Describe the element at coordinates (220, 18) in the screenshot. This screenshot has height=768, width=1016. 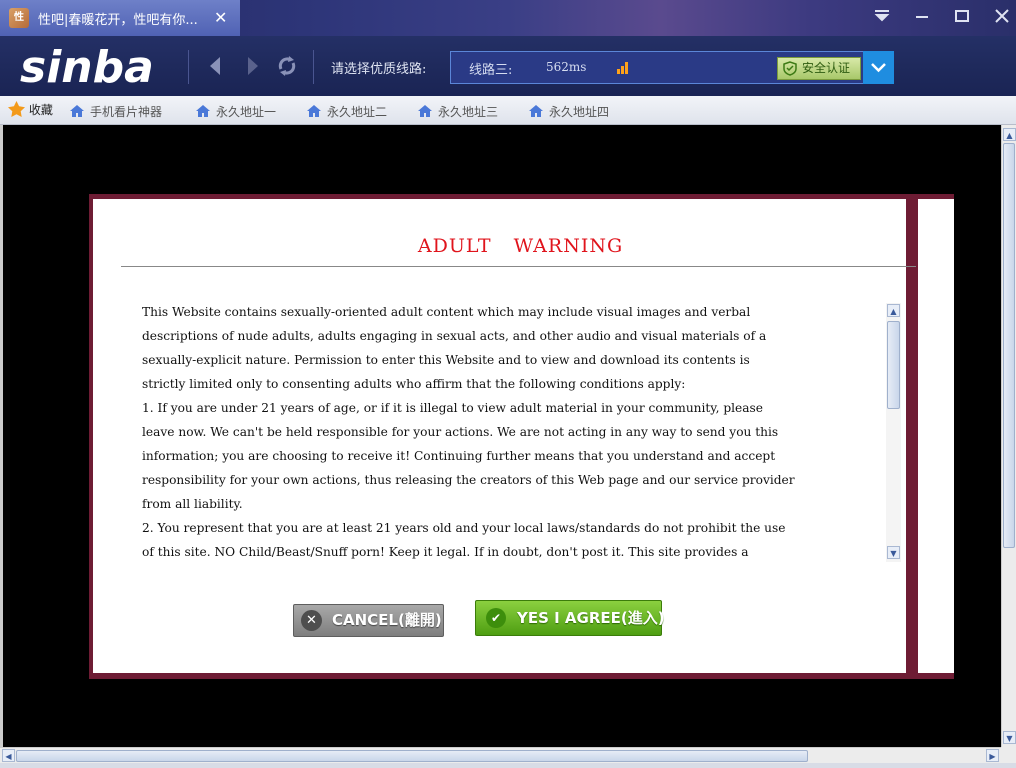
I see `tab-close-icon: ✕` at that location.